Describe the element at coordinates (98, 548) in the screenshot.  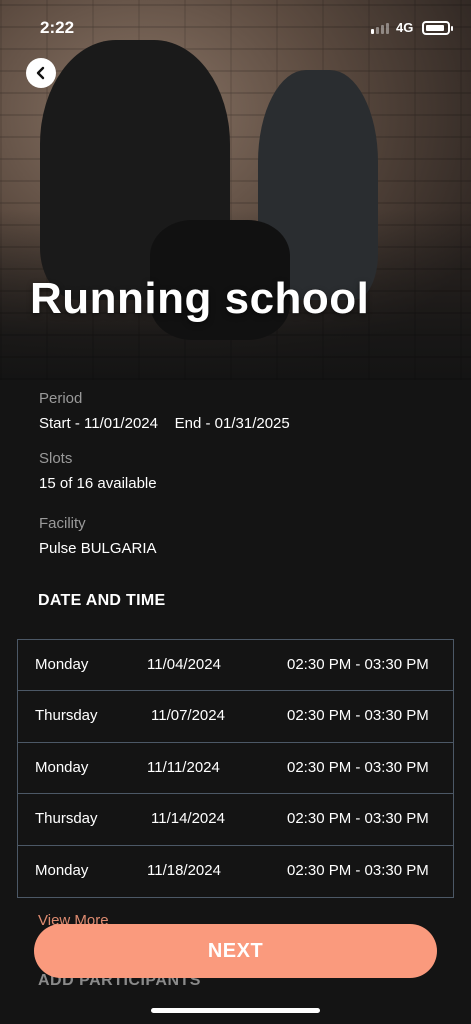
I see `facility-value: Pulse BULGARIA` at that location.